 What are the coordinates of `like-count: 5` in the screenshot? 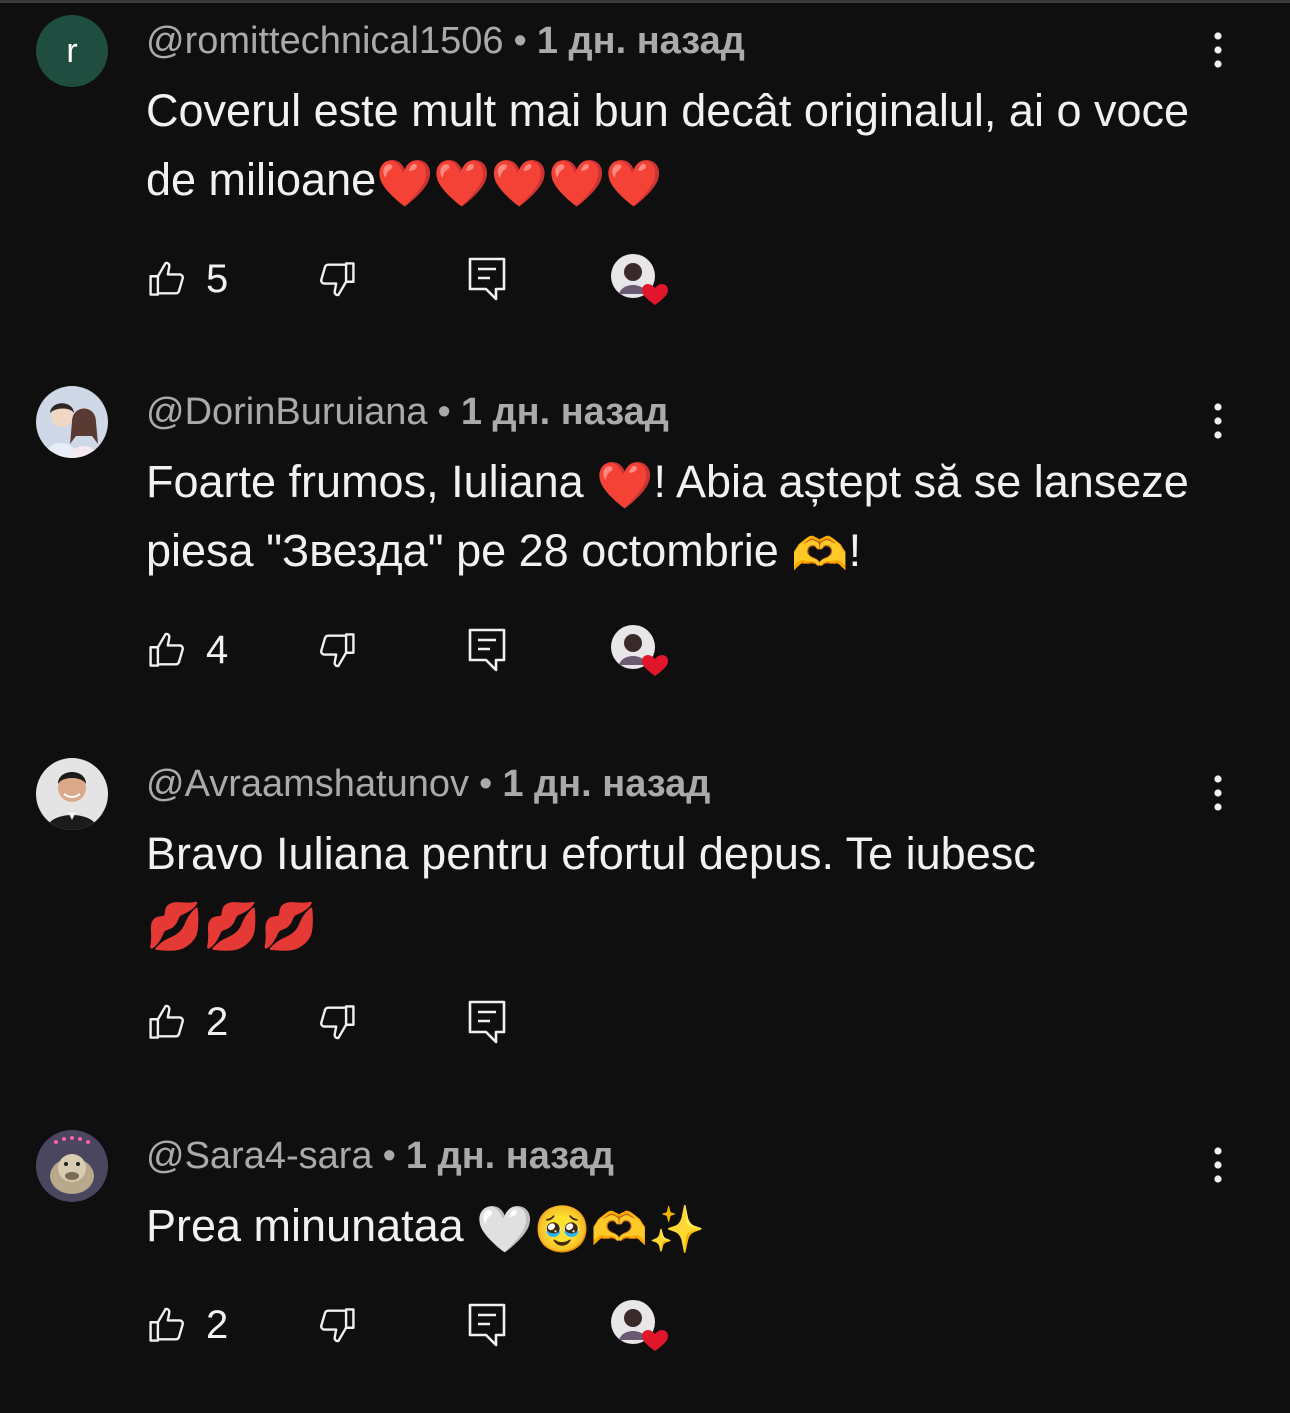 It's located at (217, 278).